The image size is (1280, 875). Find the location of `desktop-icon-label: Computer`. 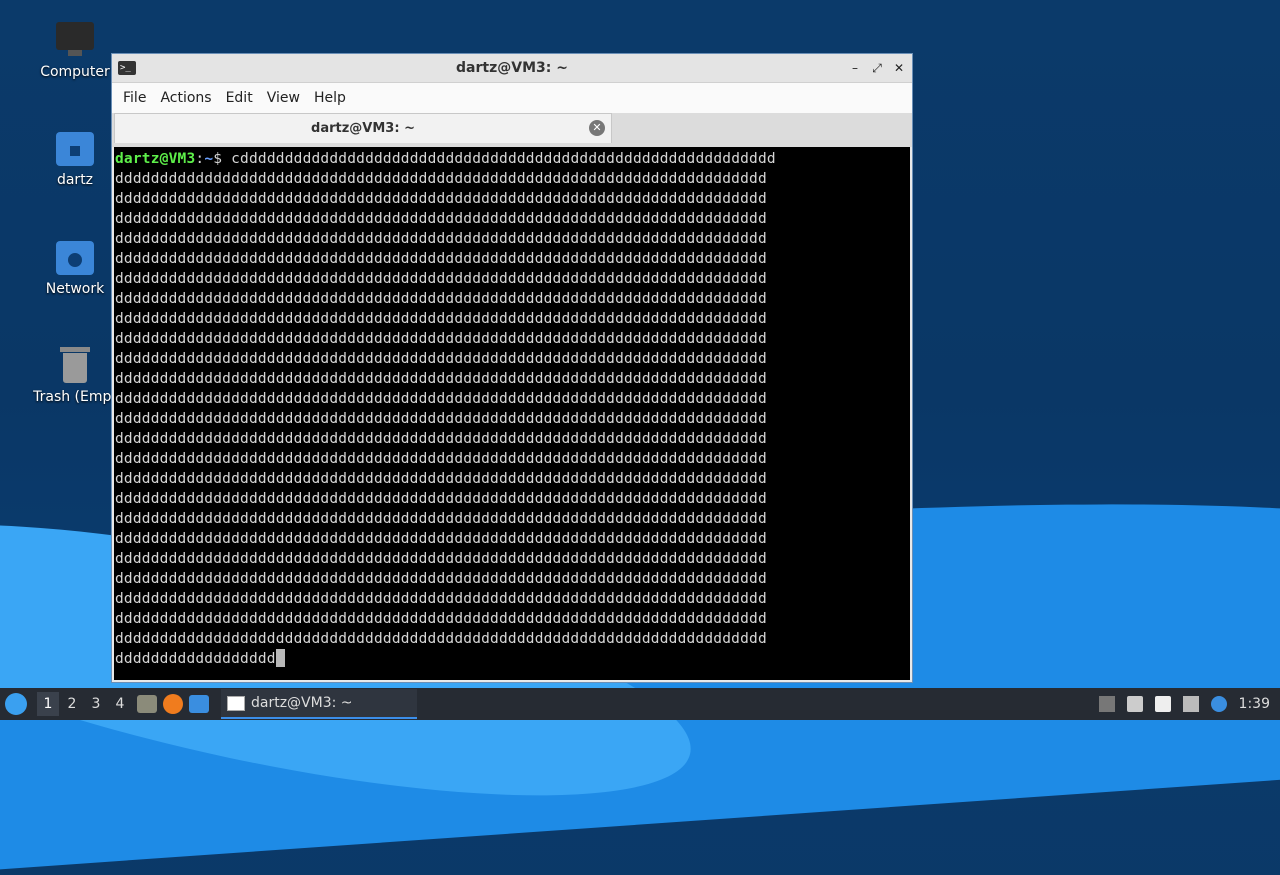

desktop-icon-label: Computer is located at coordinates (75, 72).